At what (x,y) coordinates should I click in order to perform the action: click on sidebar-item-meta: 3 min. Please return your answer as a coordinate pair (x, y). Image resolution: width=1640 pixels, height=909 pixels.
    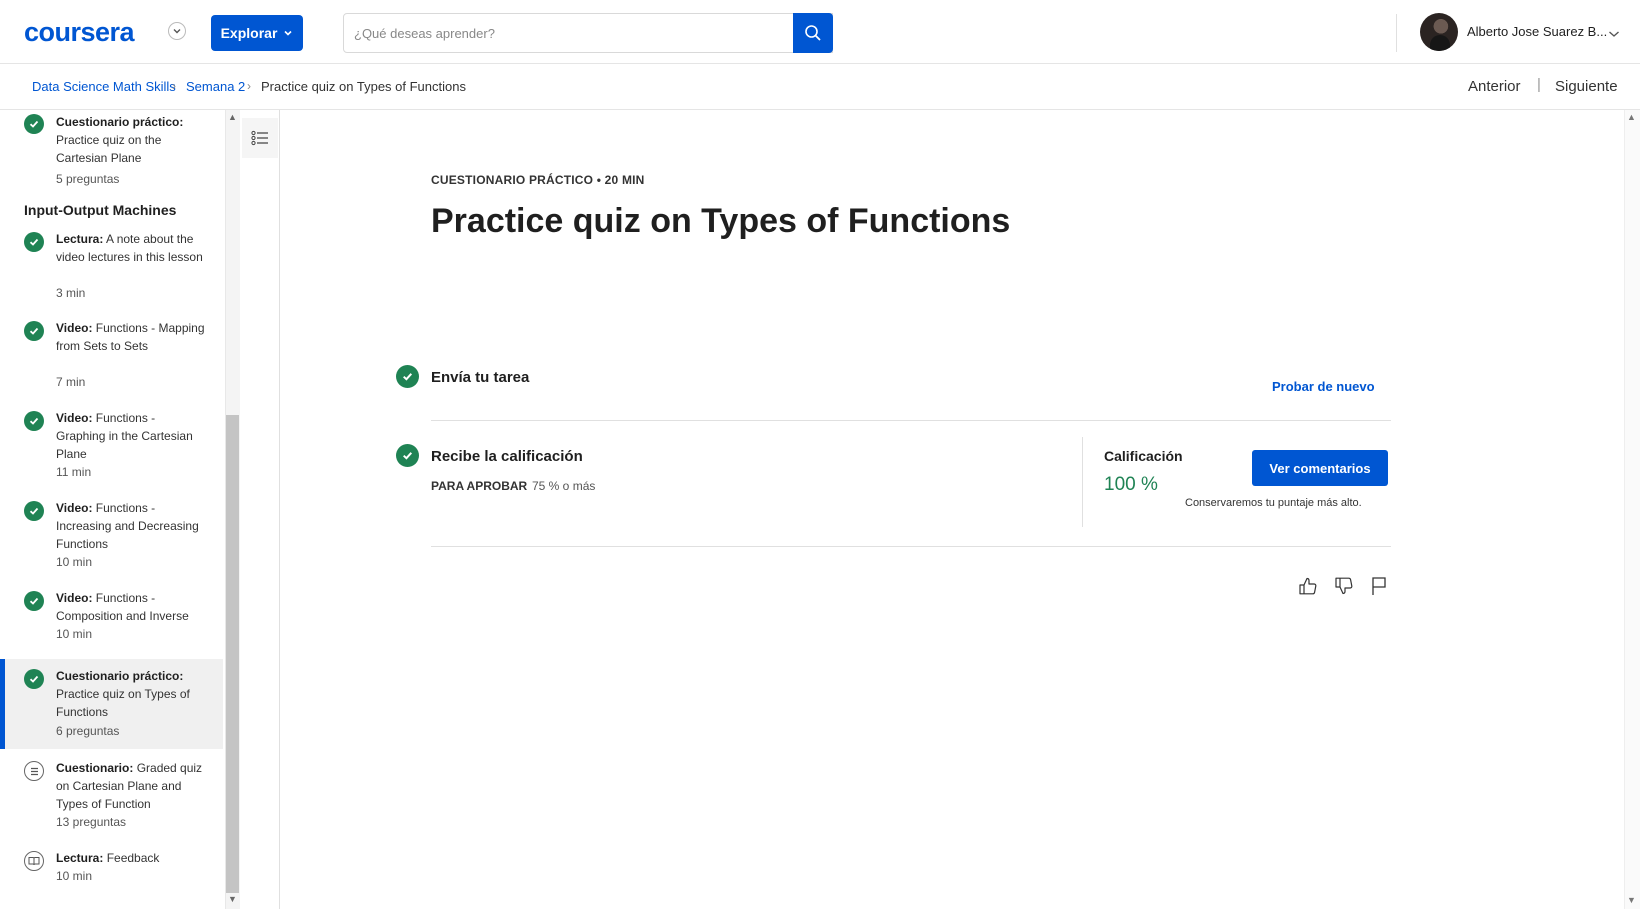
    Looking at the image, I should click on (71, 293).